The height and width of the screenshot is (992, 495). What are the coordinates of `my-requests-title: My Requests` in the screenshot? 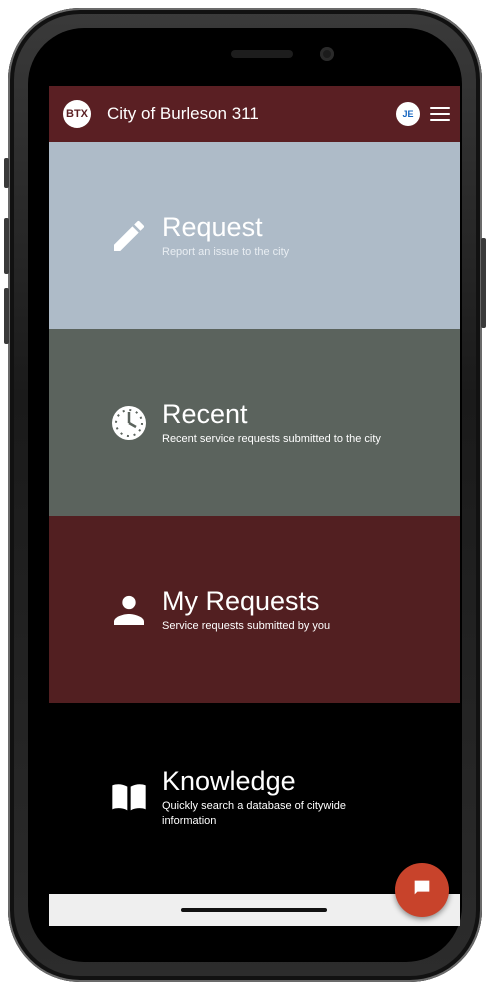 It's located at (241, 601).